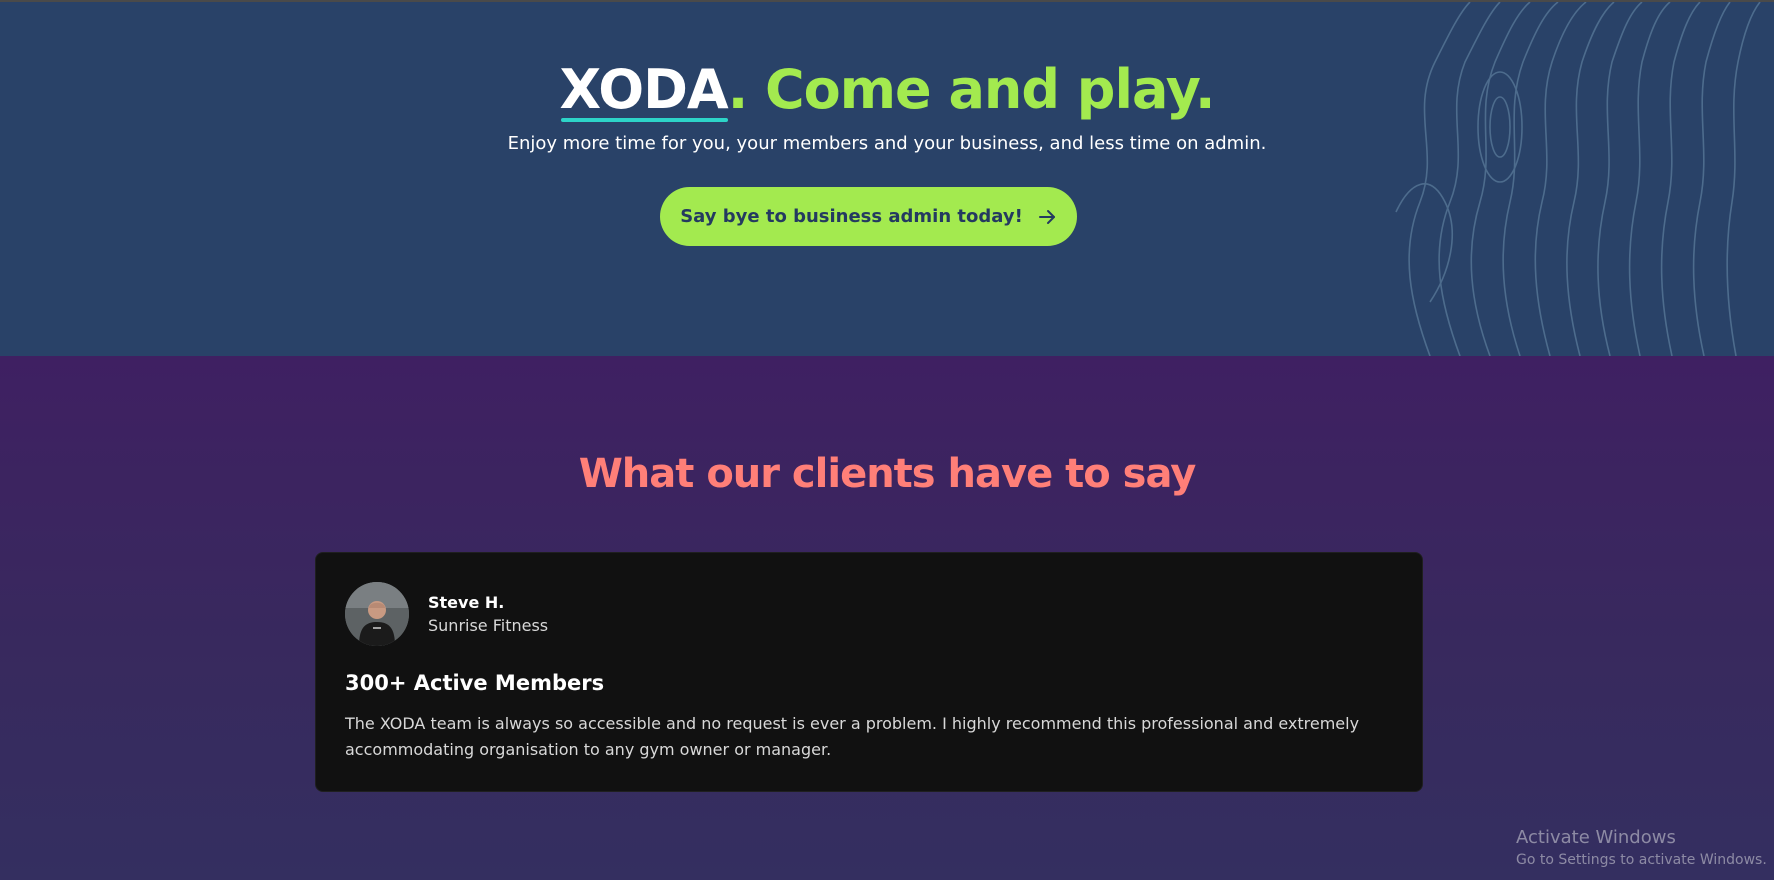 Image resolution: width=1774 pixels, height=880 pixels. What do you see at coordinates (1641, 860) in the screenshot?
I see `watermark-subtitle: Go to Settings to activate Windows.` at bounding box center [1641, 860].